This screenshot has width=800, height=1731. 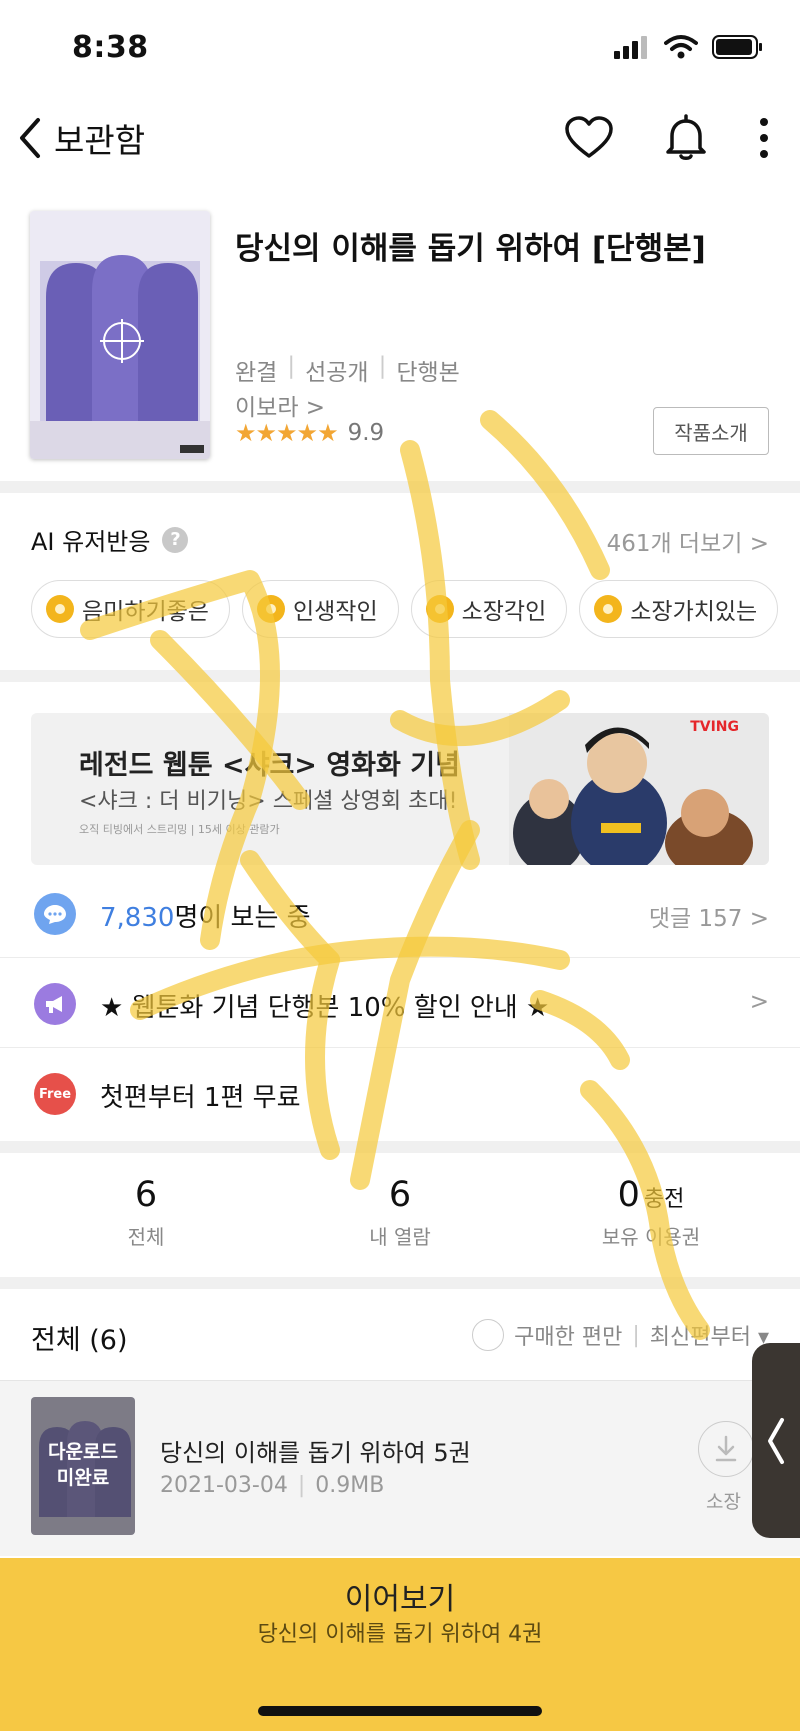 I want to click on viewers-suffix: 명이 보는 중, so click(x=242, y=918).